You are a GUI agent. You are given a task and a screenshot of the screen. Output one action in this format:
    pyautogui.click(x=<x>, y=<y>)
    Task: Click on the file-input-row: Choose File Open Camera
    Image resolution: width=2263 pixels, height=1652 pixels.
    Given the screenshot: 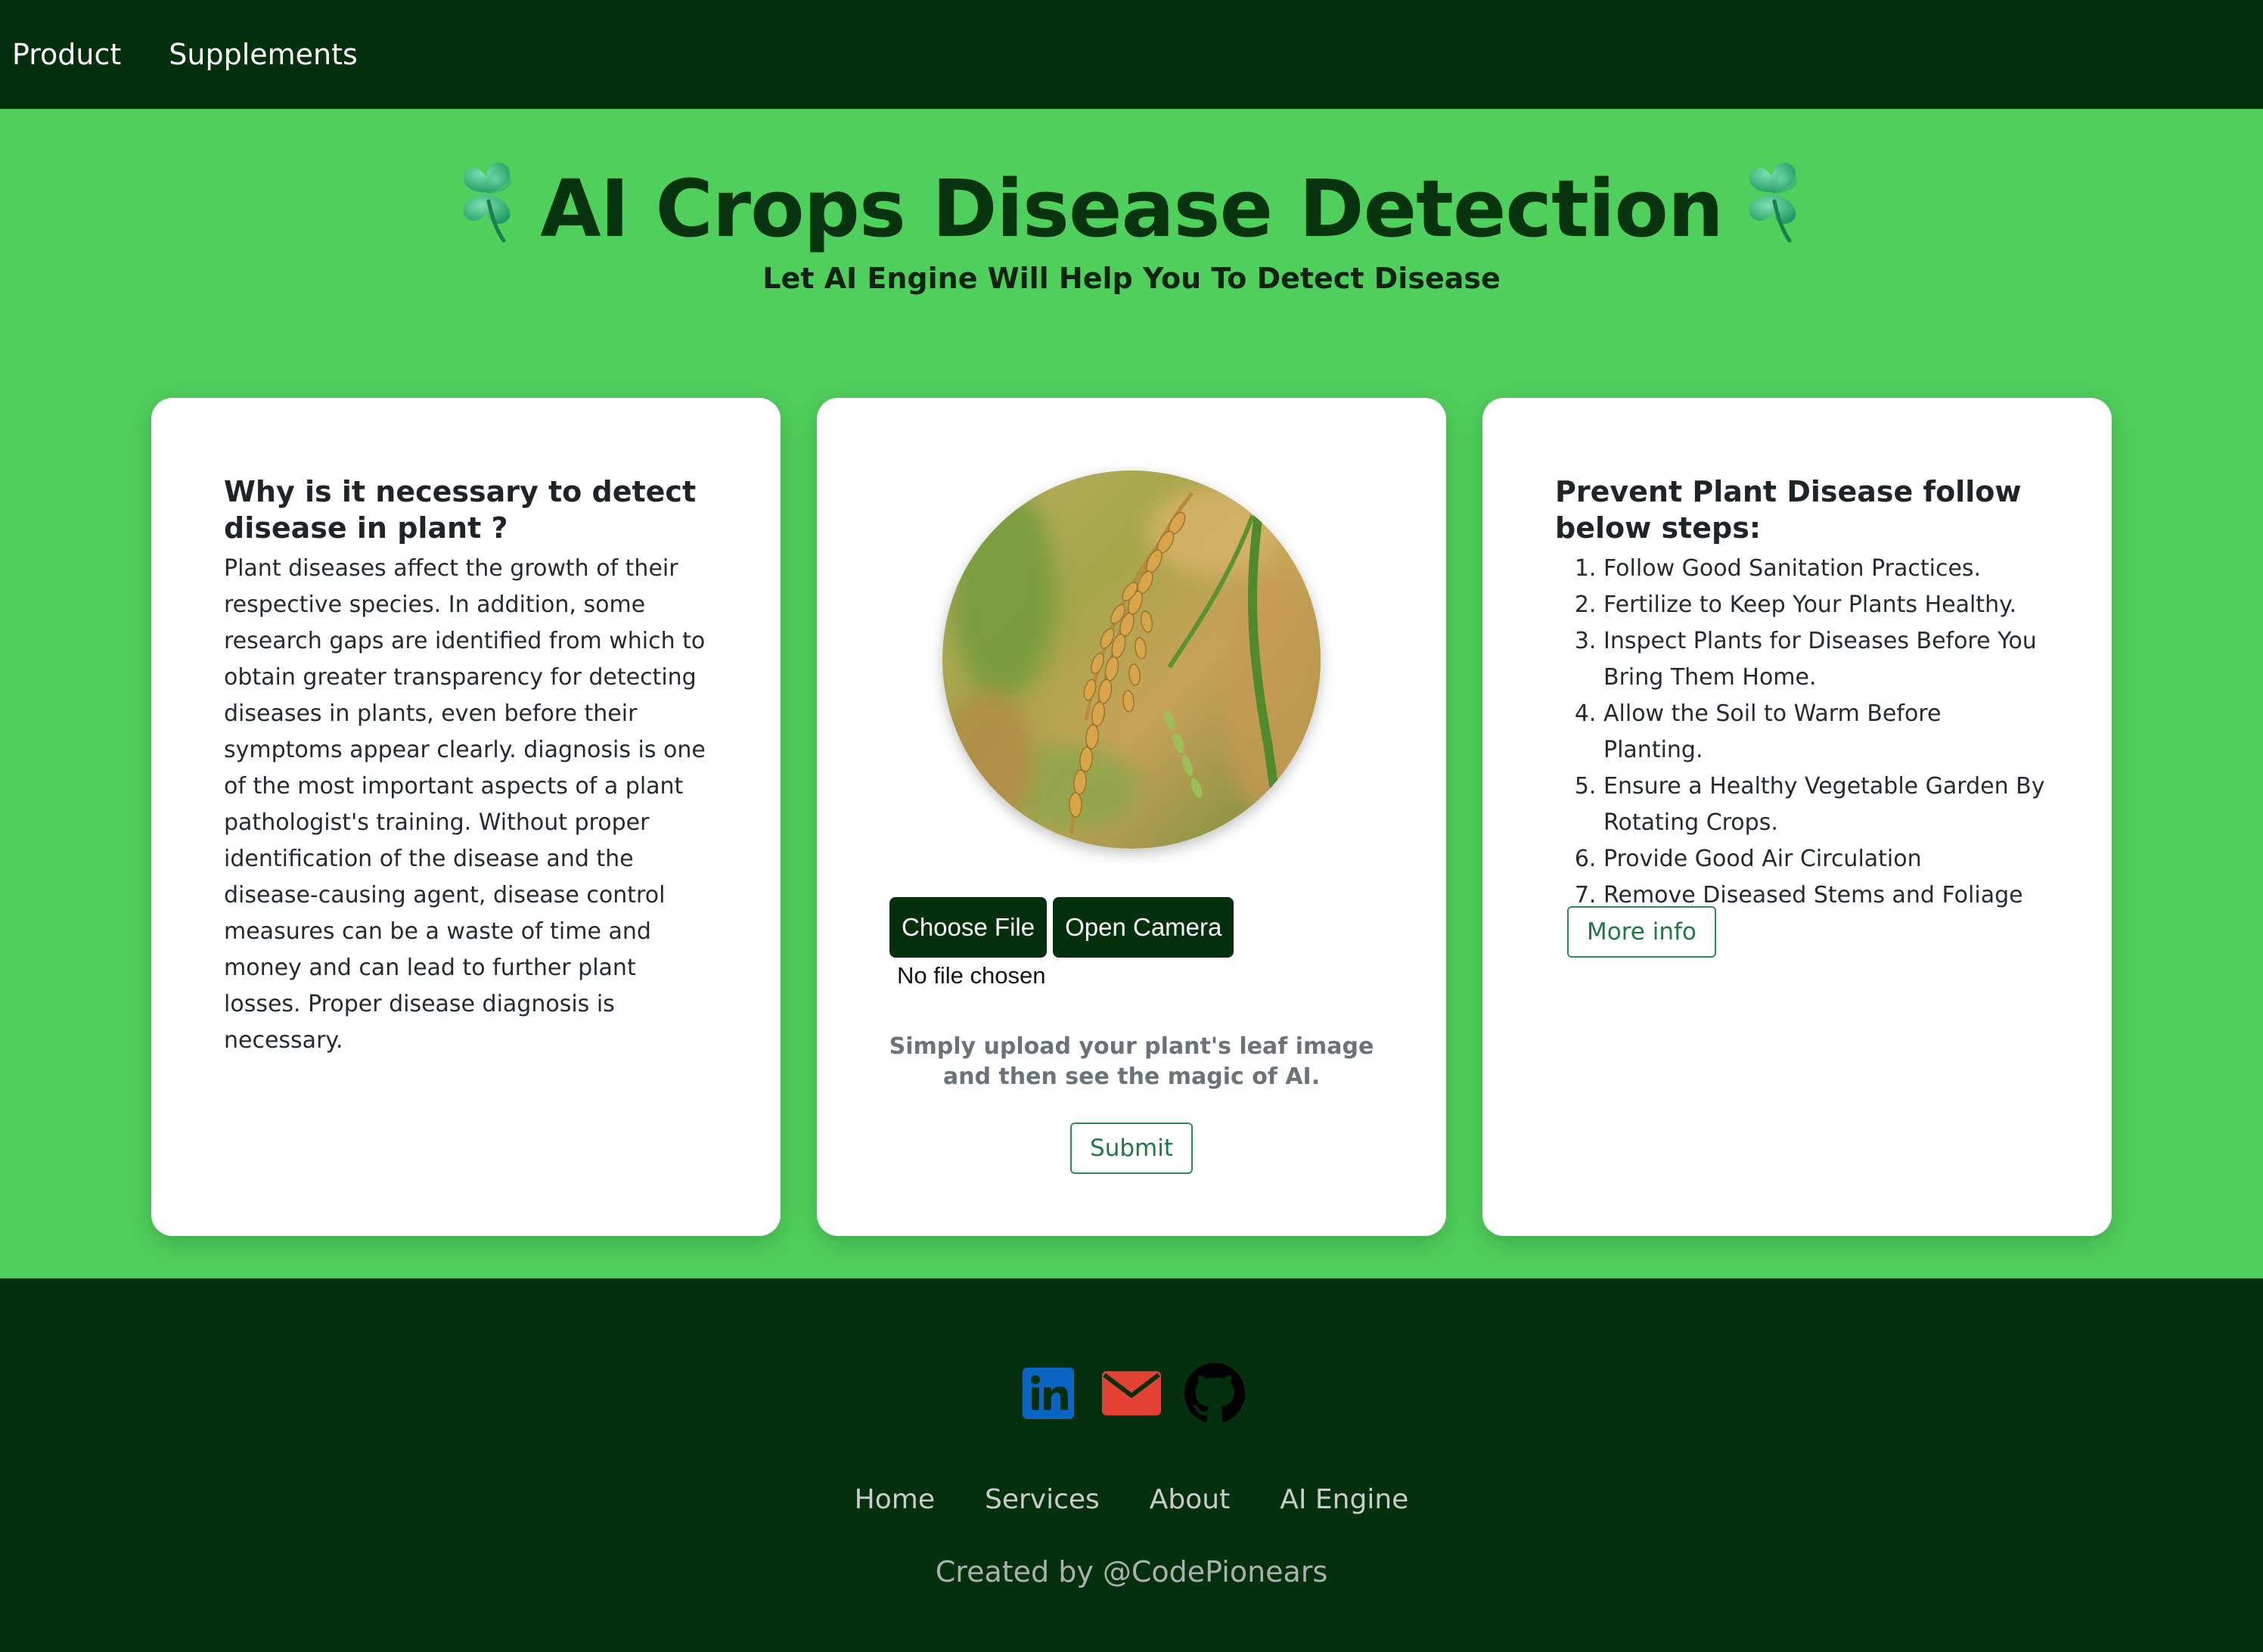 What is the action you would take?
    pyautogui.click(x=1064, y=927)
    